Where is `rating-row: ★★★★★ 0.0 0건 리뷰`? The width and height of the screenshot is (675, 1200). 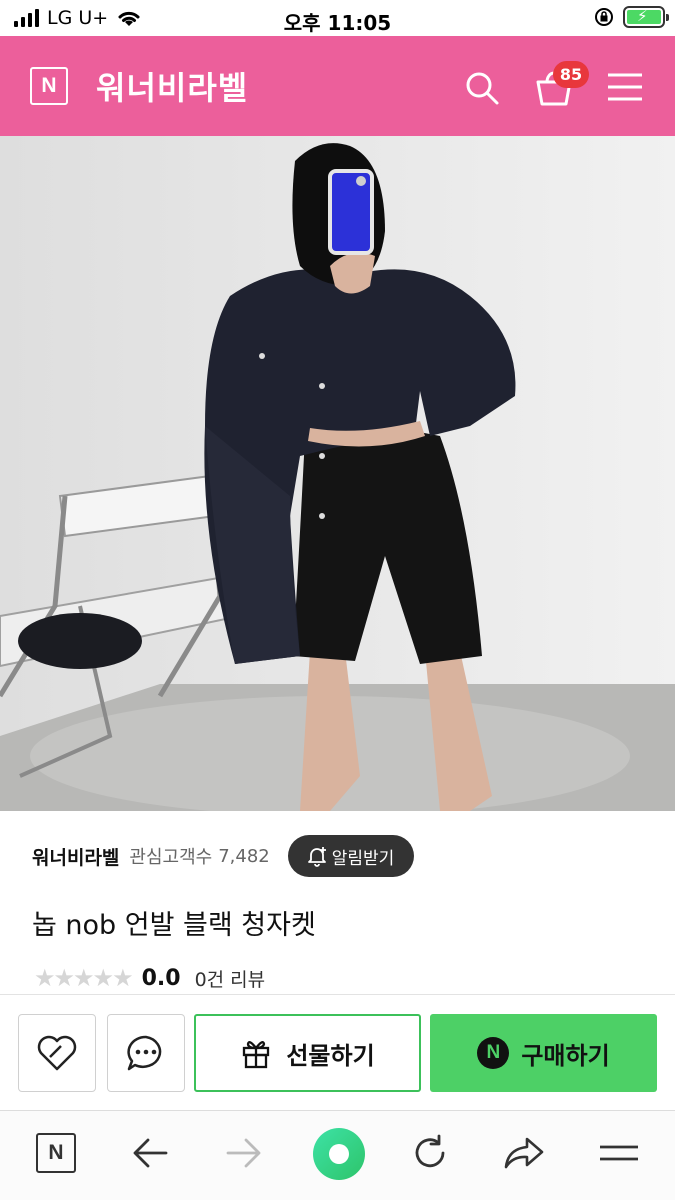
rating-row: ★★★★★ 0.0 0건 리뷰 is located at coordinates (149, 978).